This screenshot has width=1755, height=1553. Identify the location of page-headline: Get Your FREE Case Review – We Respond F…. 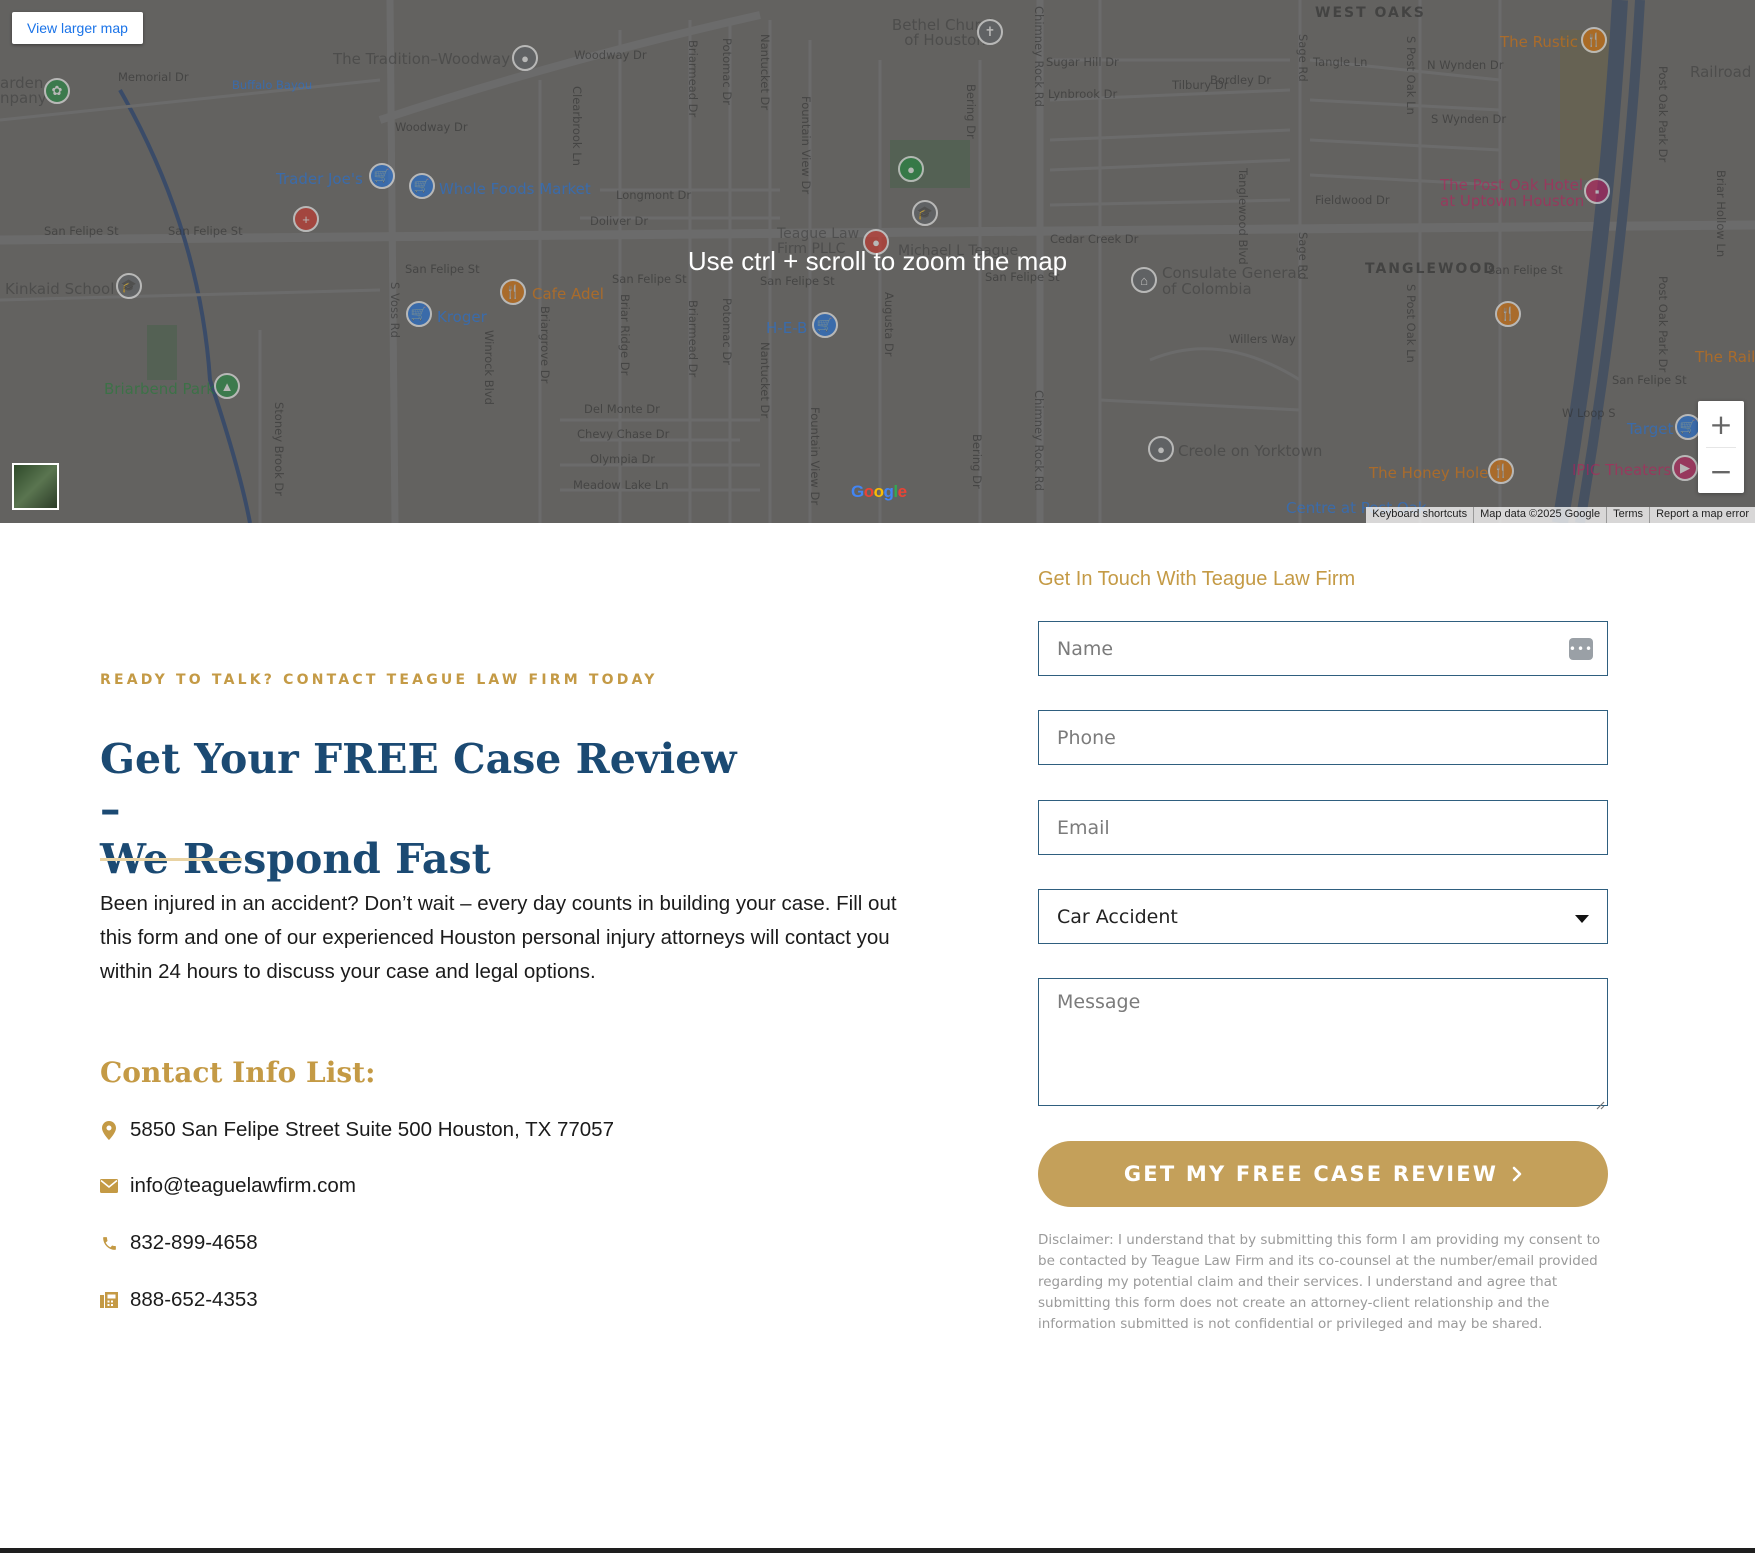
(420, 809).